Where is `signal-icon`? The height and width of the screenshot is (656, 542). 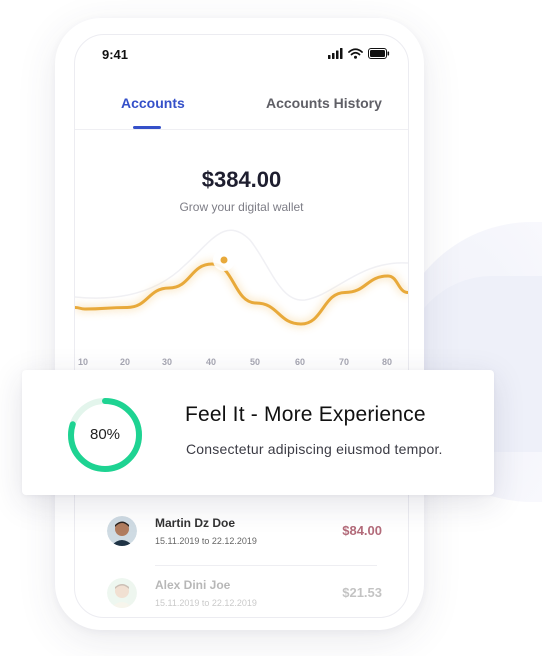
signal-icon is located at coordinates (335, 53).